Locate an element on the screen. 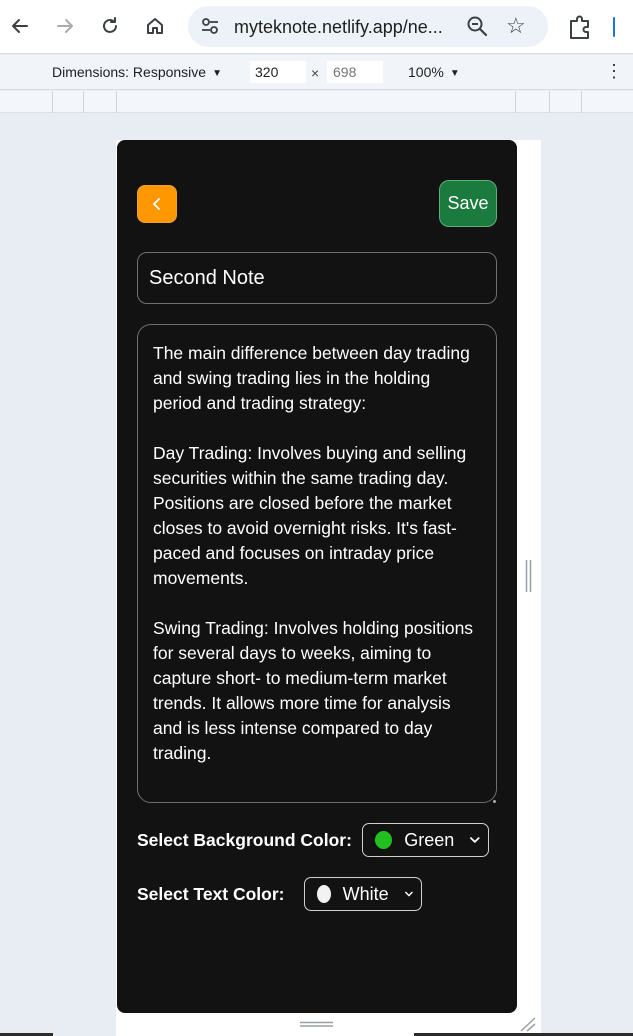 The width and height of the screenshot is (633, 1036). times-sign: × is located at coordinates (315, 73).